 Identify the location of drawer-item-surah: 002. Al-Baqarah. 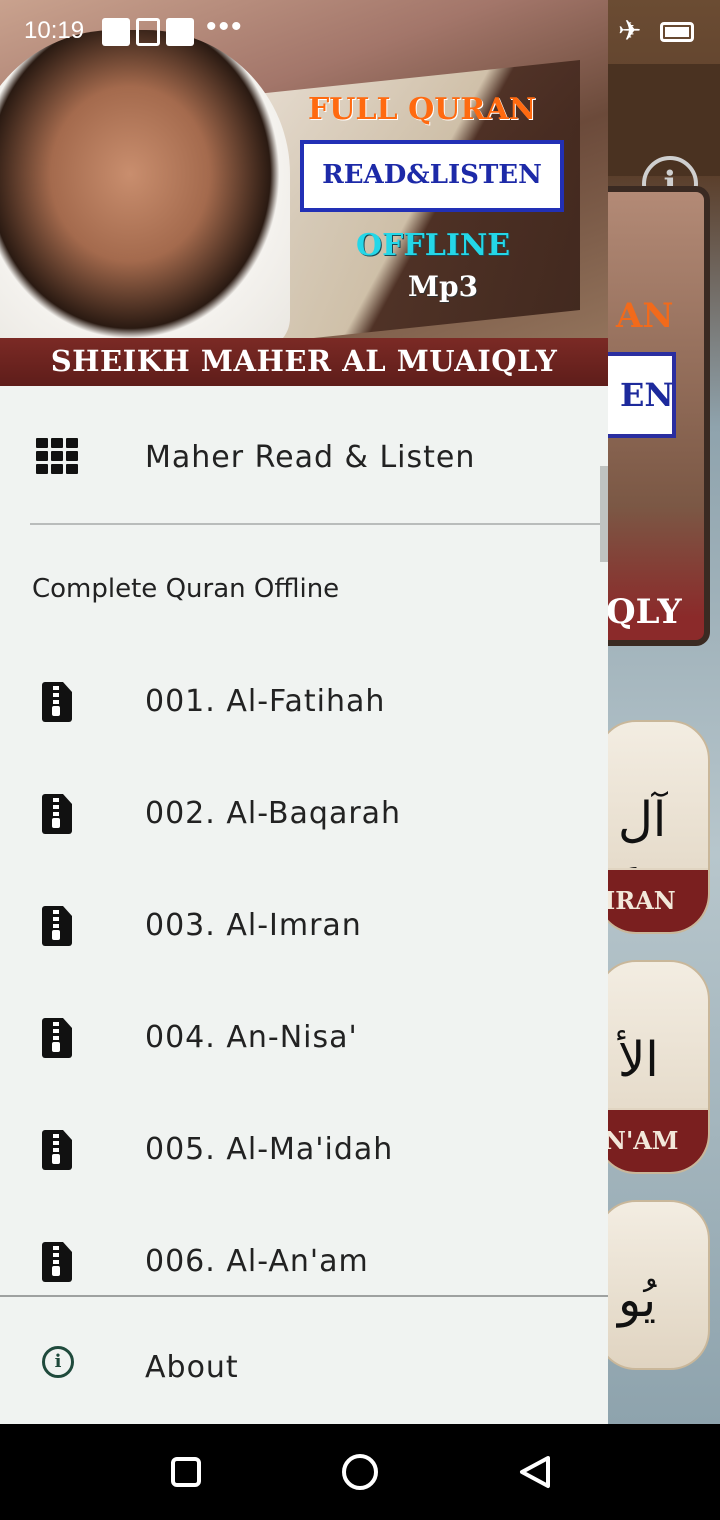
(304, 814).